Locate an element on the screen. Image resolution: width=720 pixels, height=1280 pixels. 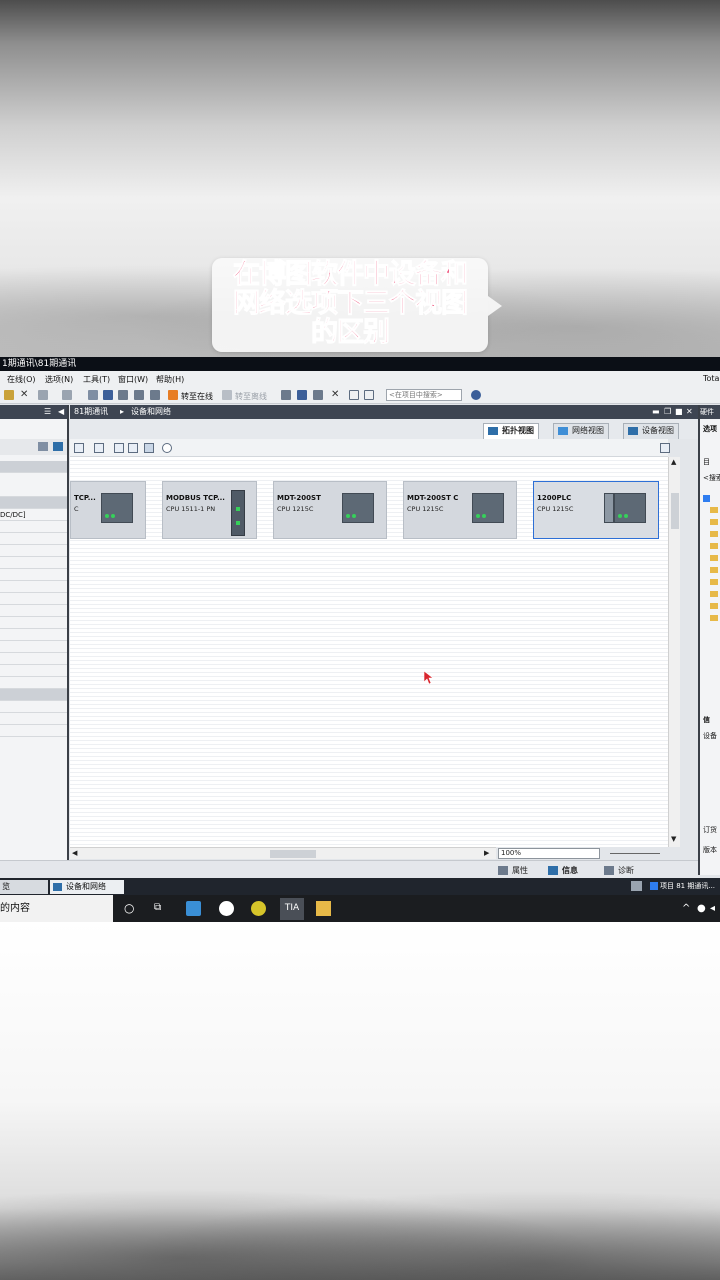
accessible-devices-icon is located at coordinates (286, 395).